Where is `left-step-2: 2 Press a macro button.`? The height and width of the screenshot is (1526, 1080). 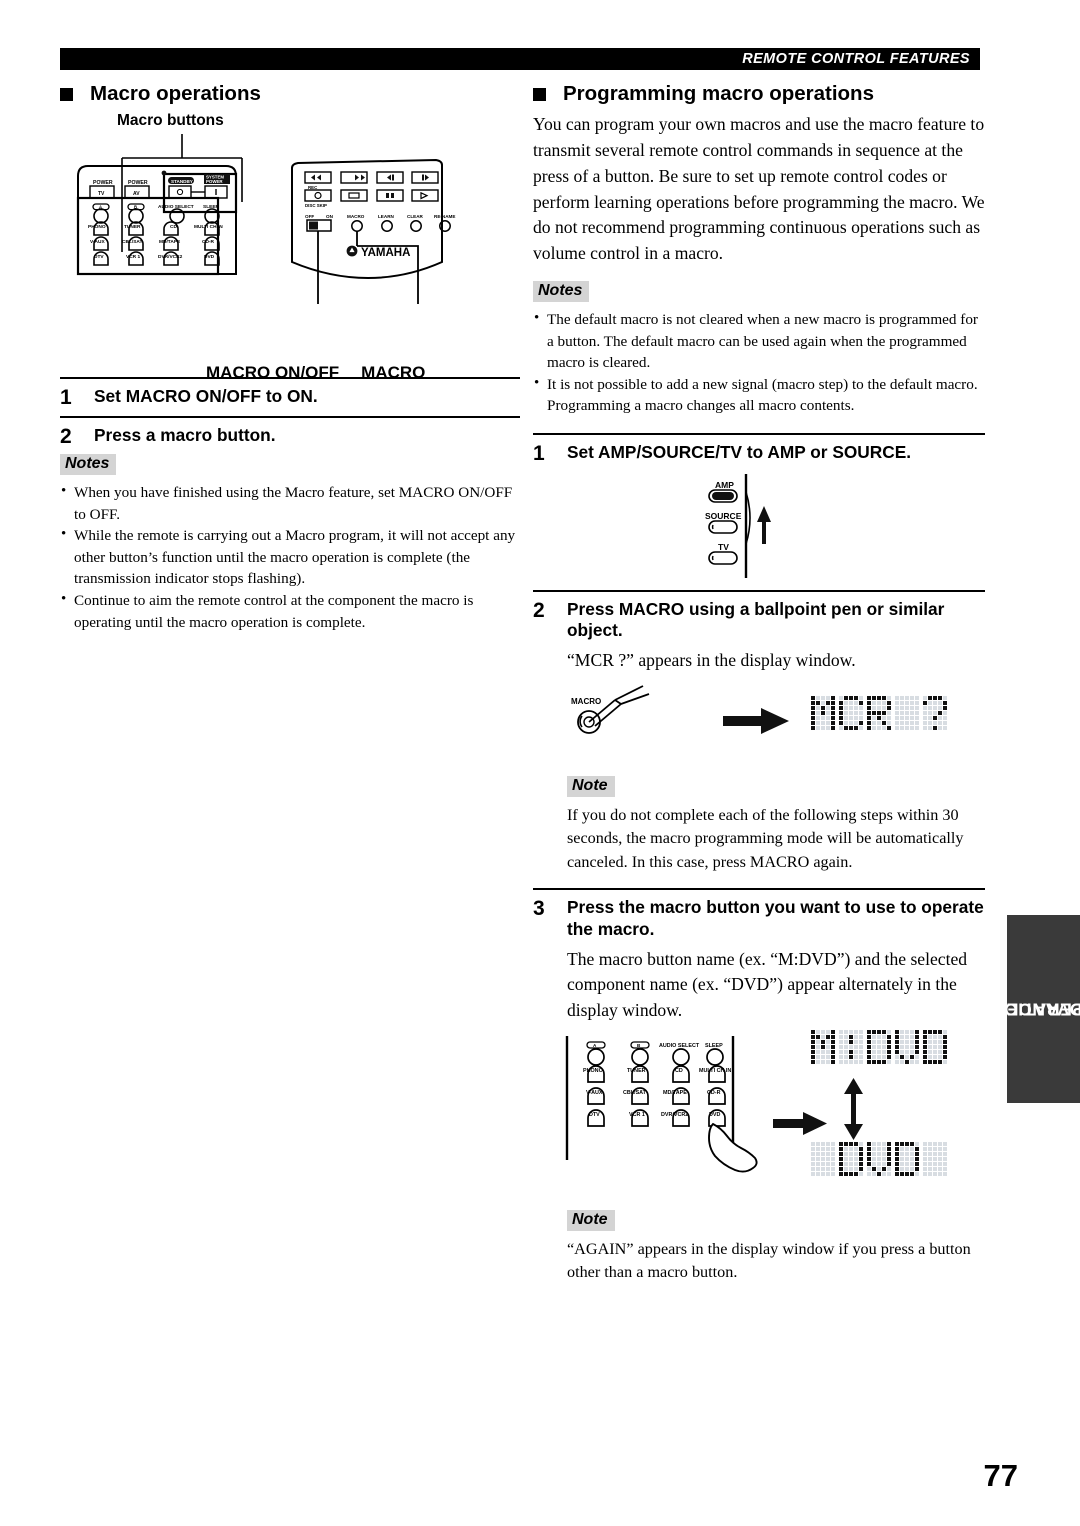 left-step-2: 2 Press a macro button. is located at coordinates (290, 436).